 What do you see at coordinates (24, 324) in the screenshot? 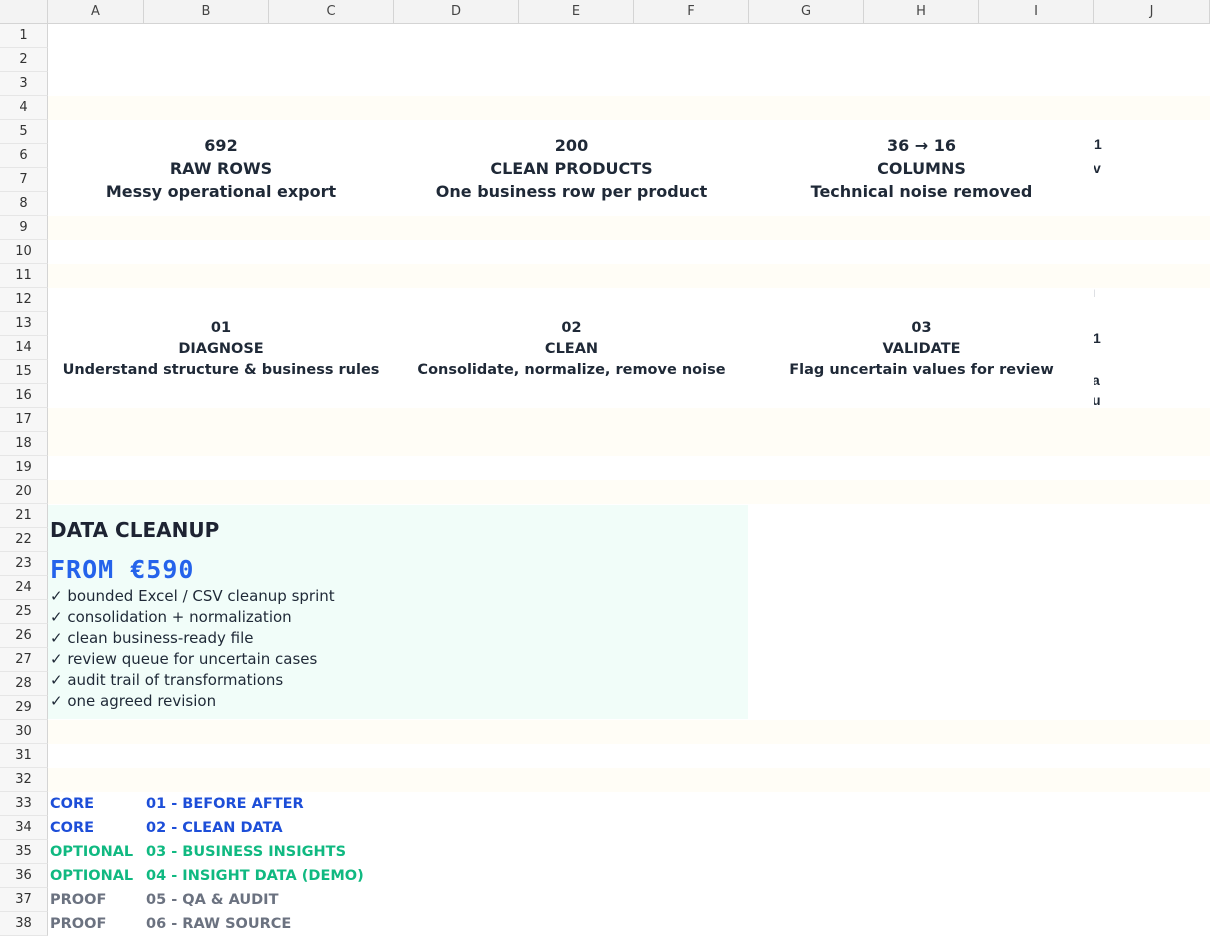
I see `row-header: 13` at bounding box center [24, 324].